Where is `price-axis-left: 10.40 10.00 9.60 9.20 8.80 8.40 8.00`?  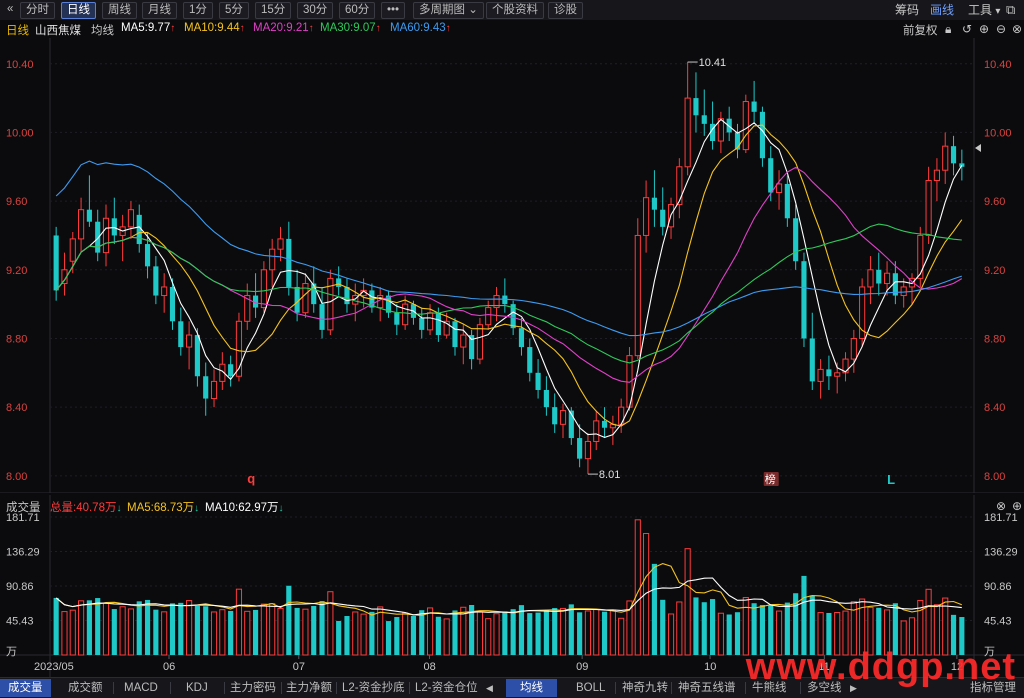 price-axis-left: 10.40 10.00 9.60 9.20 8.80 8.40 8.00 is located at coordinates (20, 271).